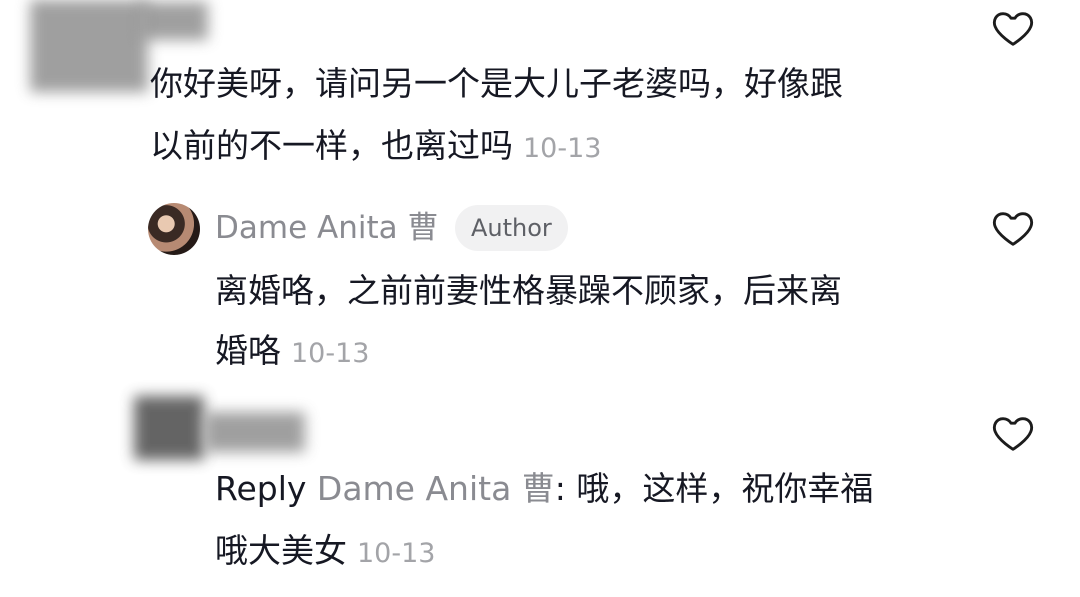 Image resolution: width=1080 pixels, height=597 pixels. I want to click on reply-text: 婚咯 10-13, so click(292, 352).